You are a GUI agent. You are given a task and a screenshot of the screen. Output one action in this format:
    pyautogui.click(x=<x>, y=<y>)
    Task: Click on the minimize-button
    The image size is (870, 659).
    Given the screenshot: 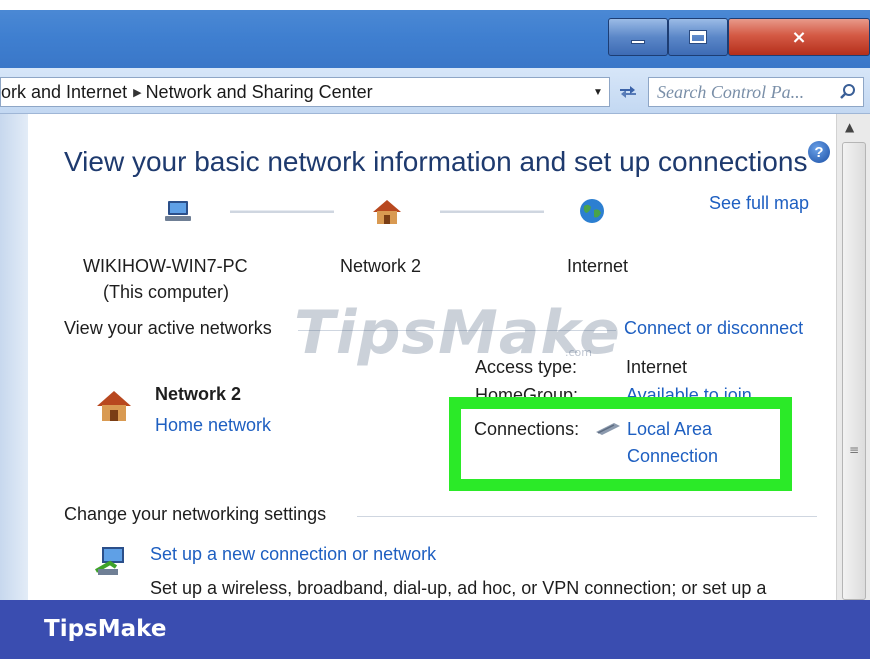 What is the action you would take?
    pyautogui.click(x=638, y=37)
    